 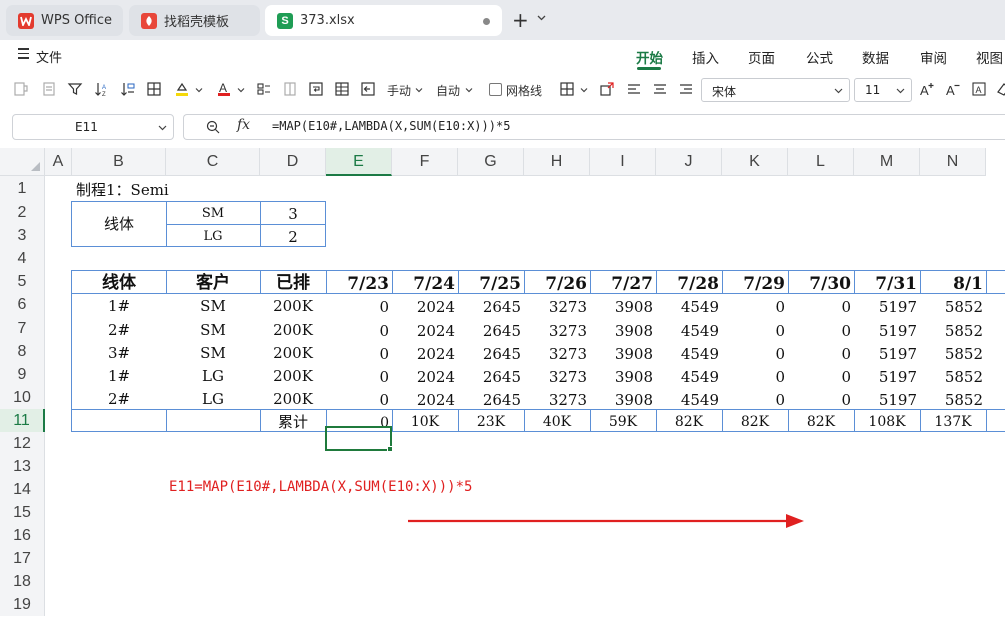 What do you see at coordinates (425, 282) in the screenshot?
I see `table-header-cell: 7/24` at bounding box center [425, 282].